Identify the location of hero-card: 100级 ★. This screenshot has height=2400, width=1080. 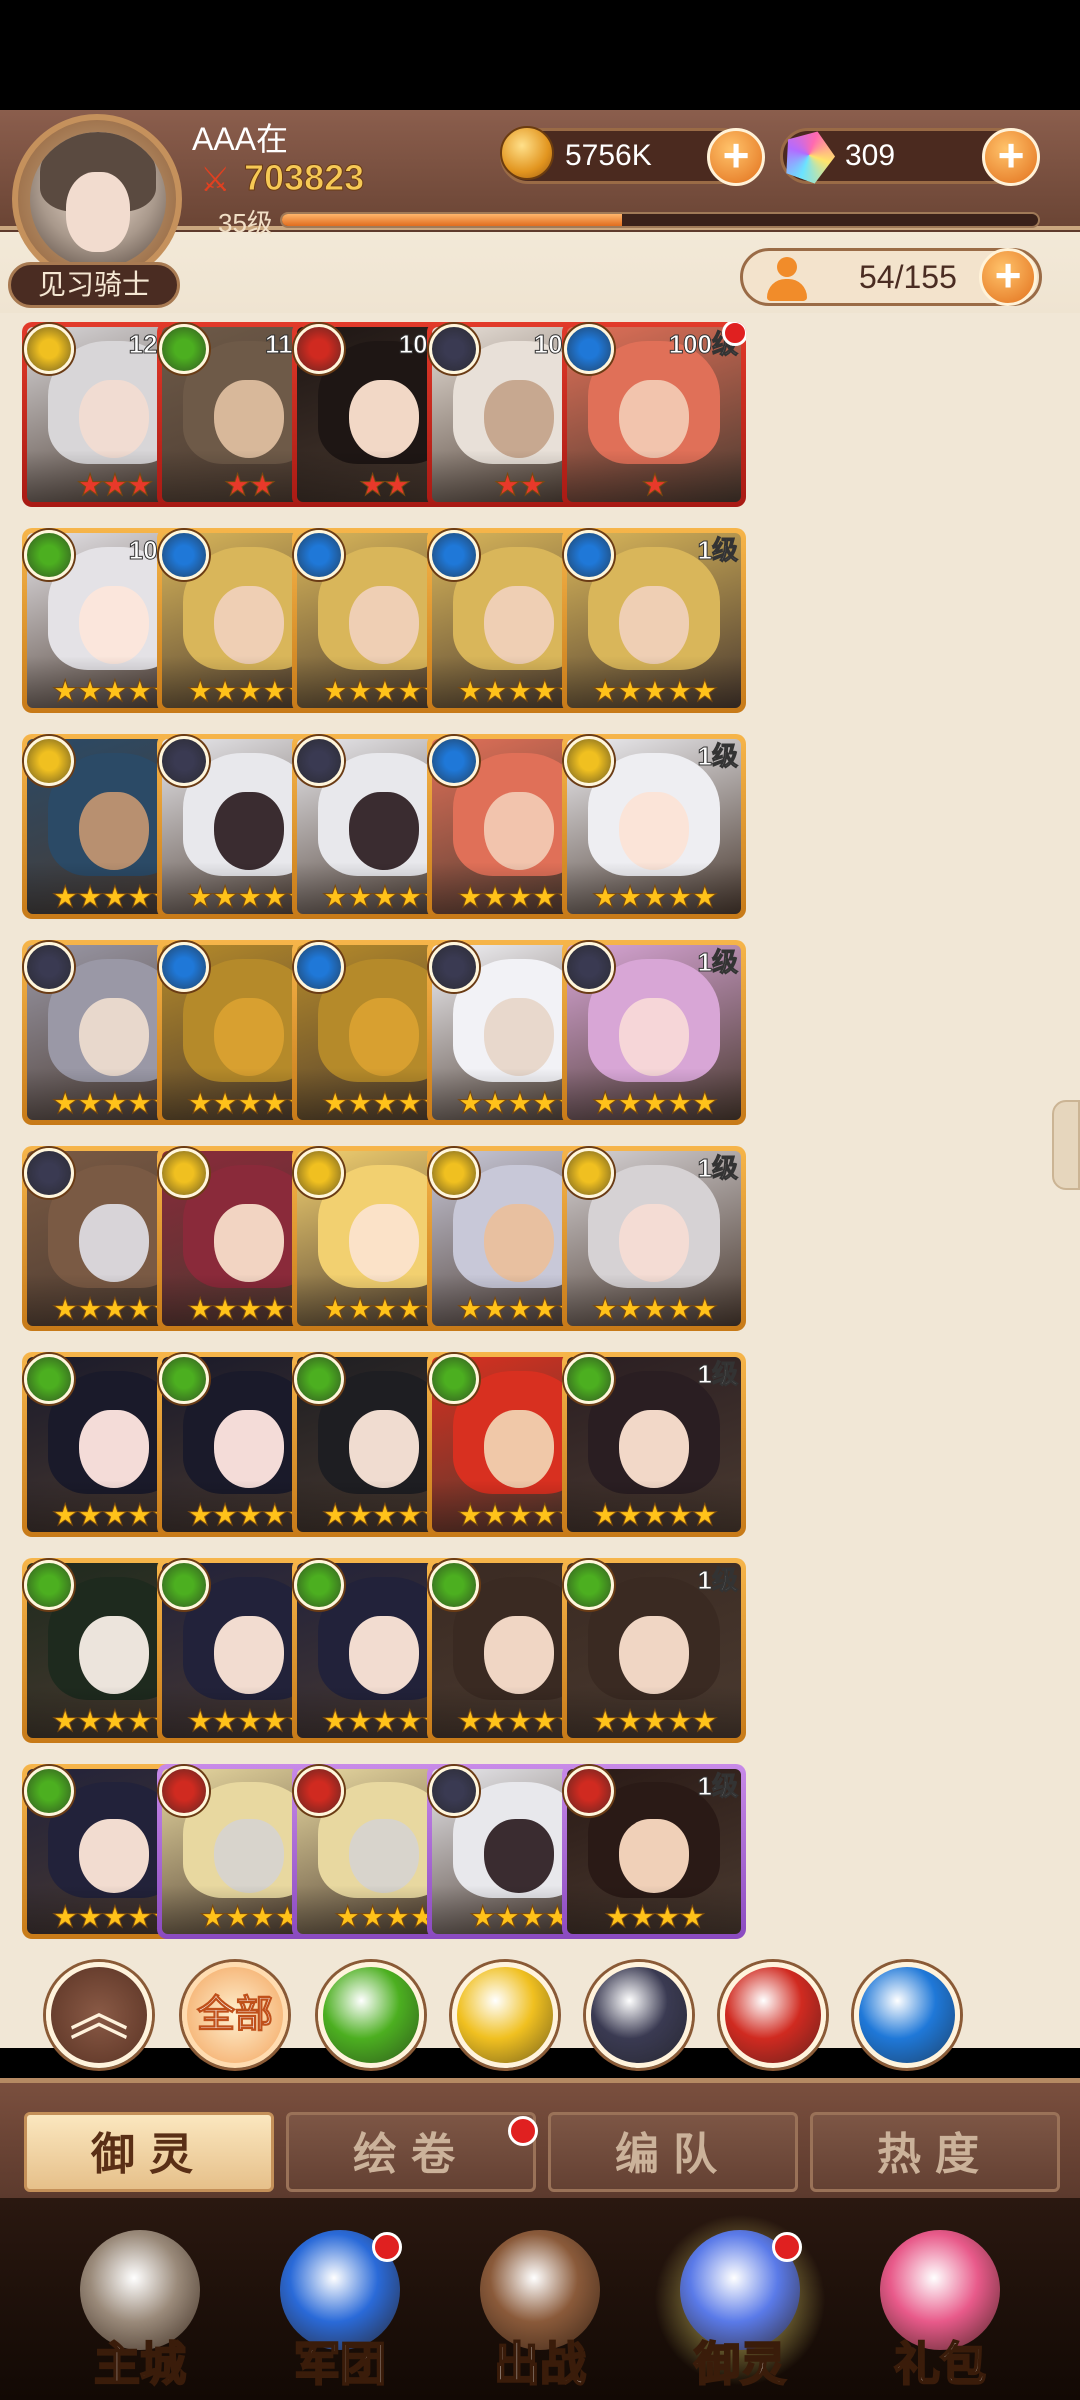
(654, 414).